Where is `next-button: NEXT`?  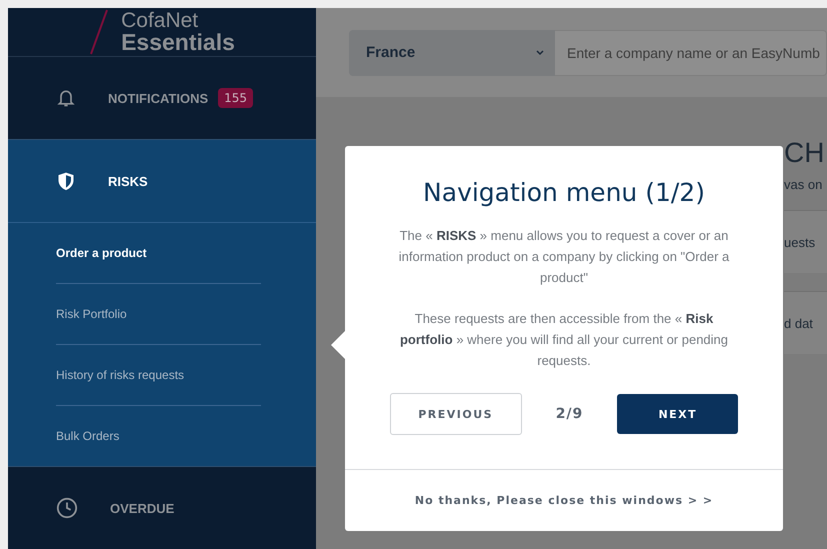
next-button: NEXT is located at coordinates (677, 414).